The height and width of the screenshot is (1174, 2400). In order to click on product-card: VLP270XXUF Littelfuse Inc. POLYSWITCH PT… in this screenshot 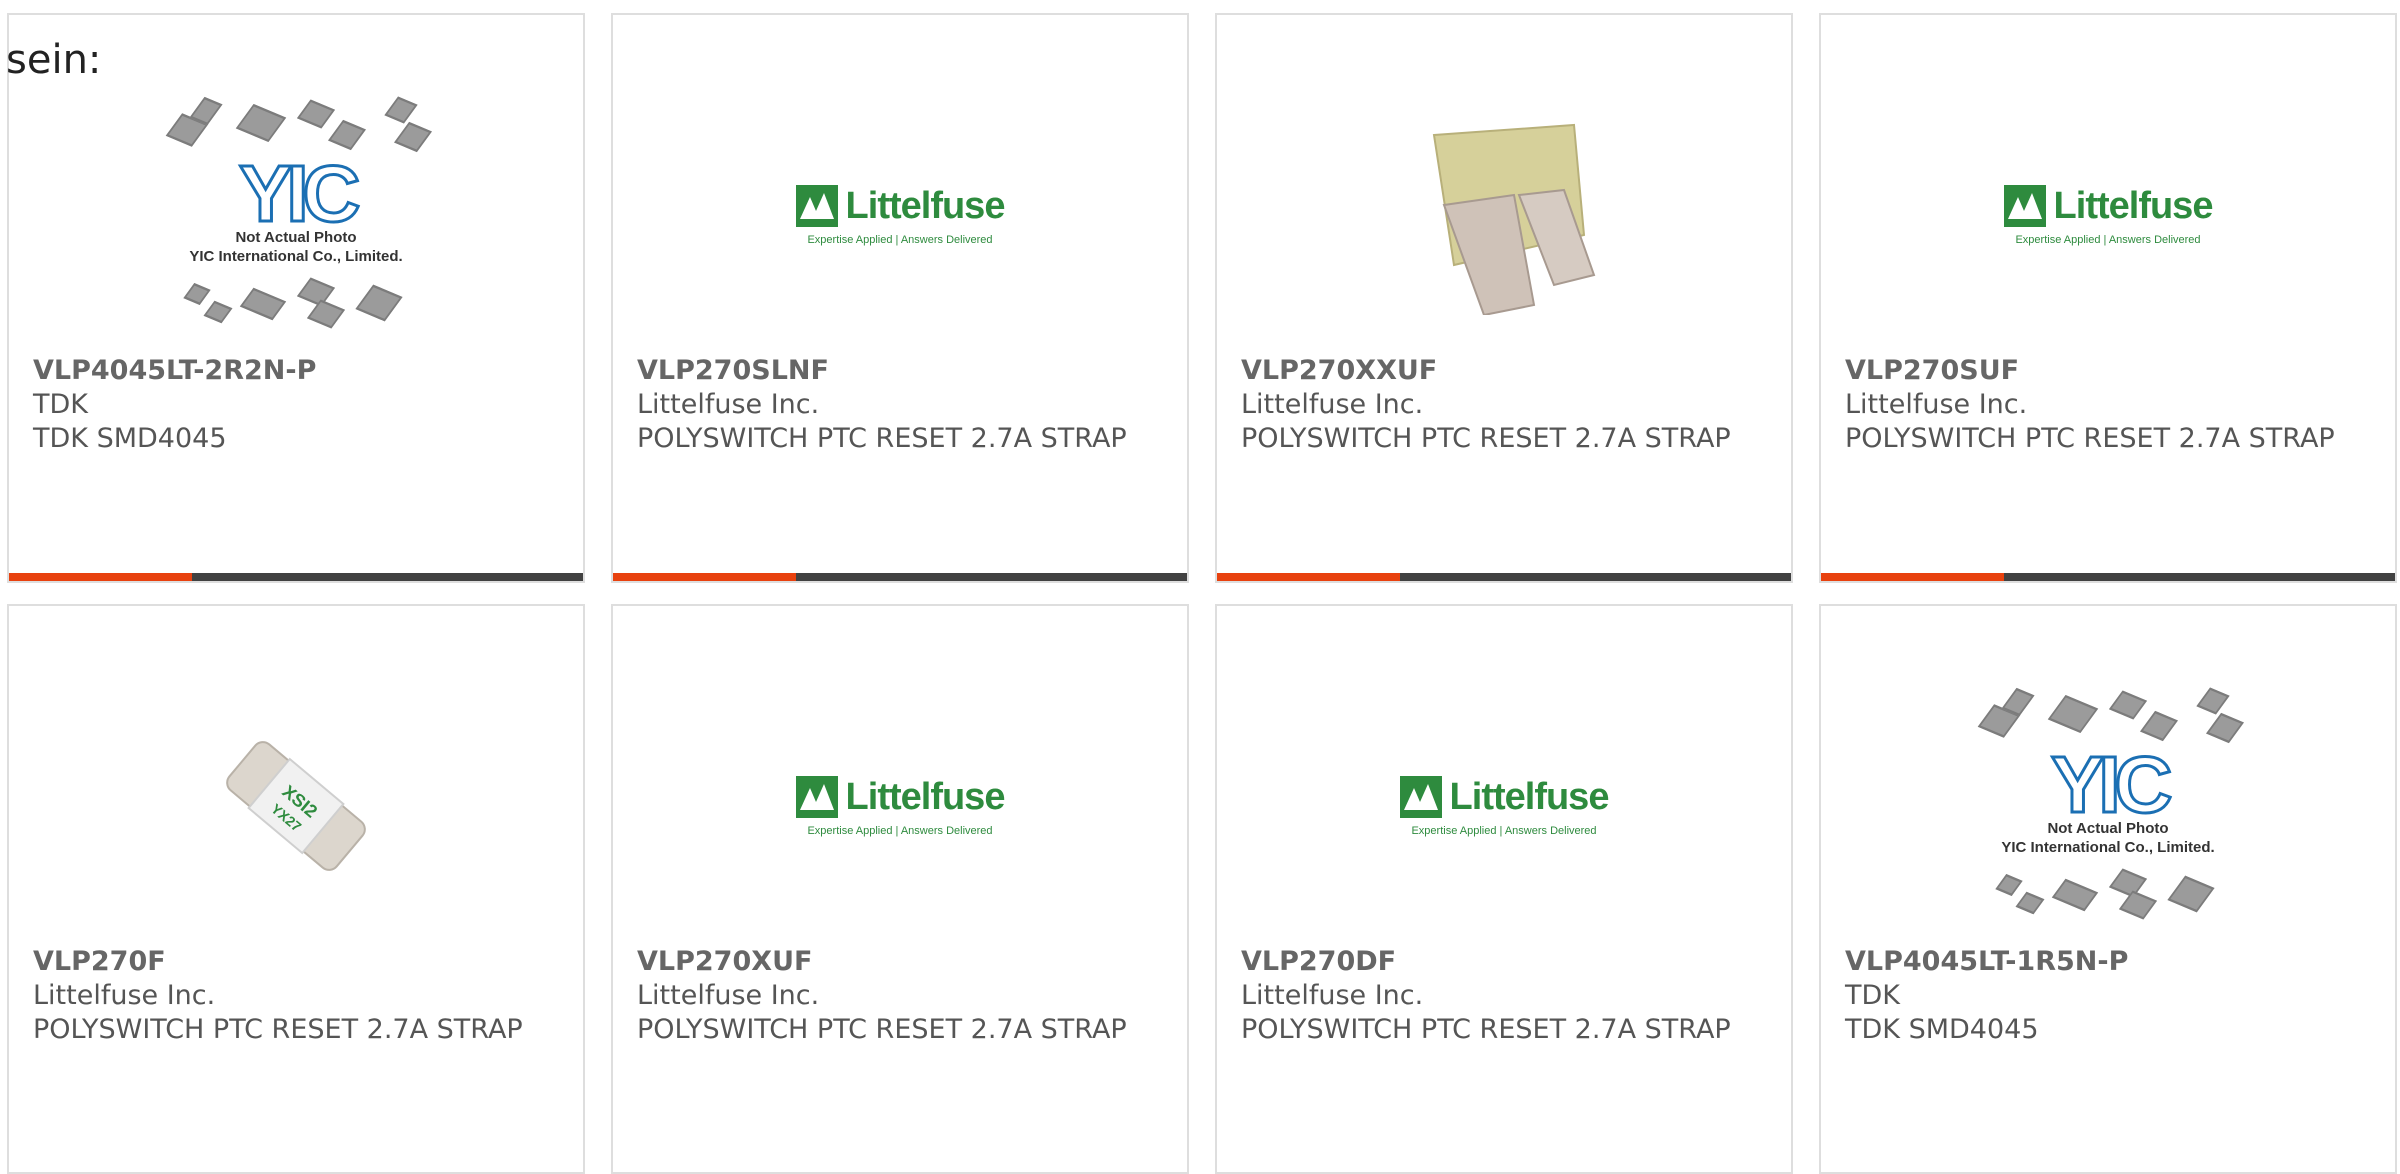, I will do `click(1504, 298)`.